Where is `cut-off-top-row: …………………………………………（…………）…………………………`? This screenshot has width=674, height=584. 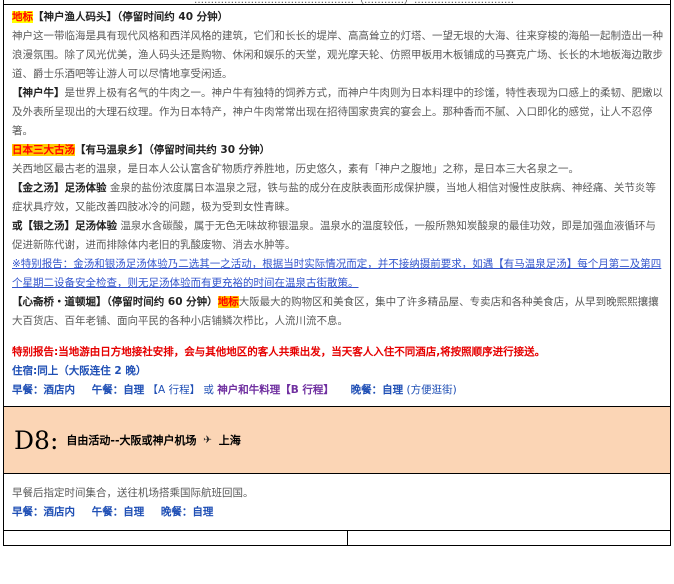
cut-off-top-row: …………………………………………（…………）………………………… is located at coordinates (337, 2).